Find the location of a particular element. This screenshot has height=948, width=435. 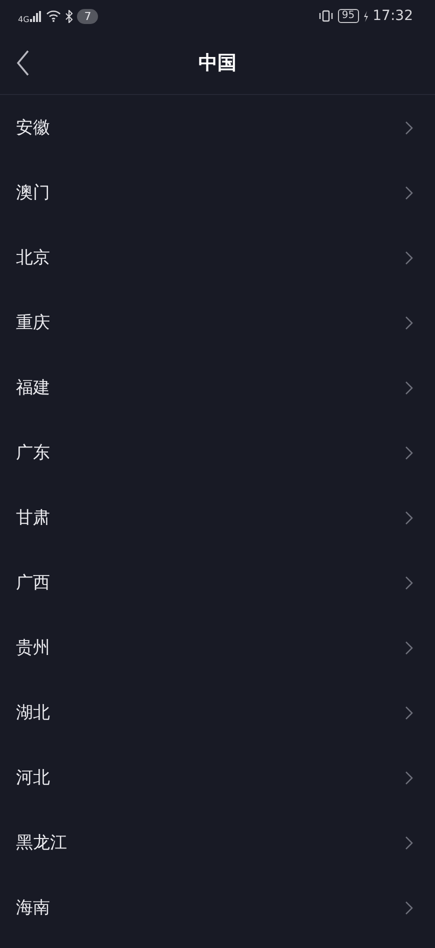

region-item: 重庆 is located at coordinates (217, 322).